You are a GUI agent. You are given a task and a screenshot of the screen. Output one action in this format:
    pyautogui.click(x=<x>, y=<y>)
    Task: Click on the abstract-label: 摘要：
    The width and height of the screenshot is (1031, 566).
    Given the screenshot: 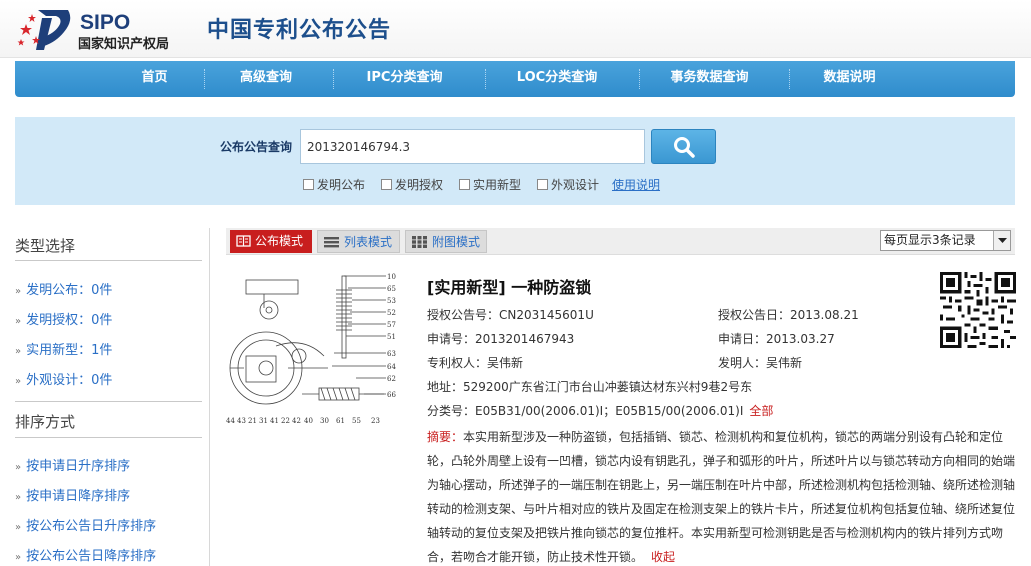 What is the action you would take?
    pyautogui.click(x=445, y=437)
    